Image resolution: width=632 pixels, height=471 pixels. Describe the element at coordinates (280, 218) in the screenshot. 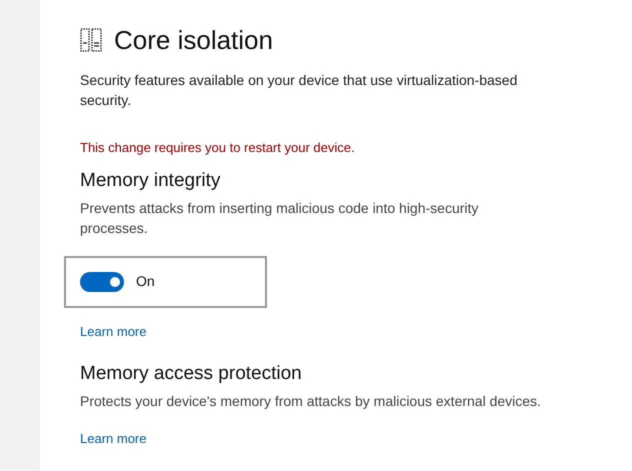

I see `section-description: Prevents attacks from inserting malicious code into high-security processes.` at that location.